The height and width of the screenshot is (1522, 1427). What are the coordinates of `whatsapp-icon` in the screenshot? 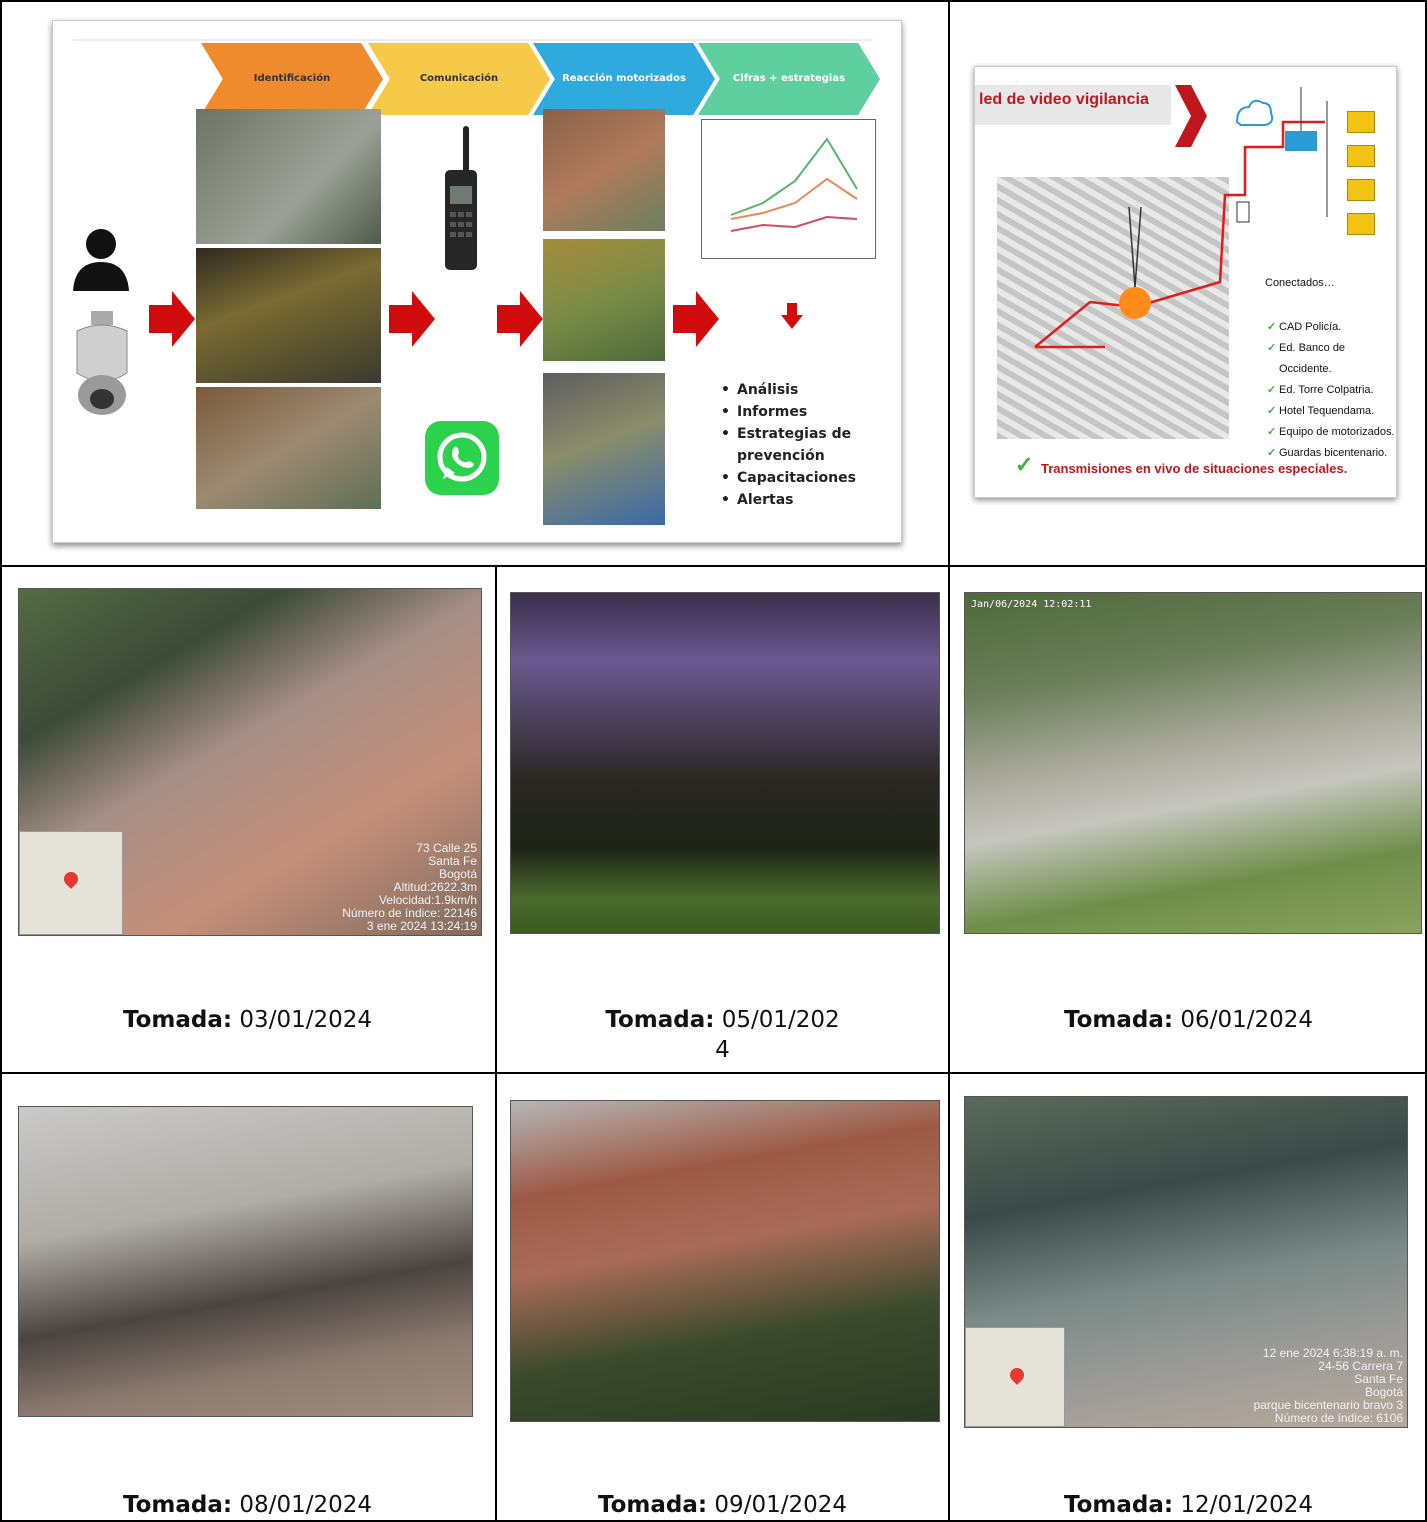 It's located at (462, 458).